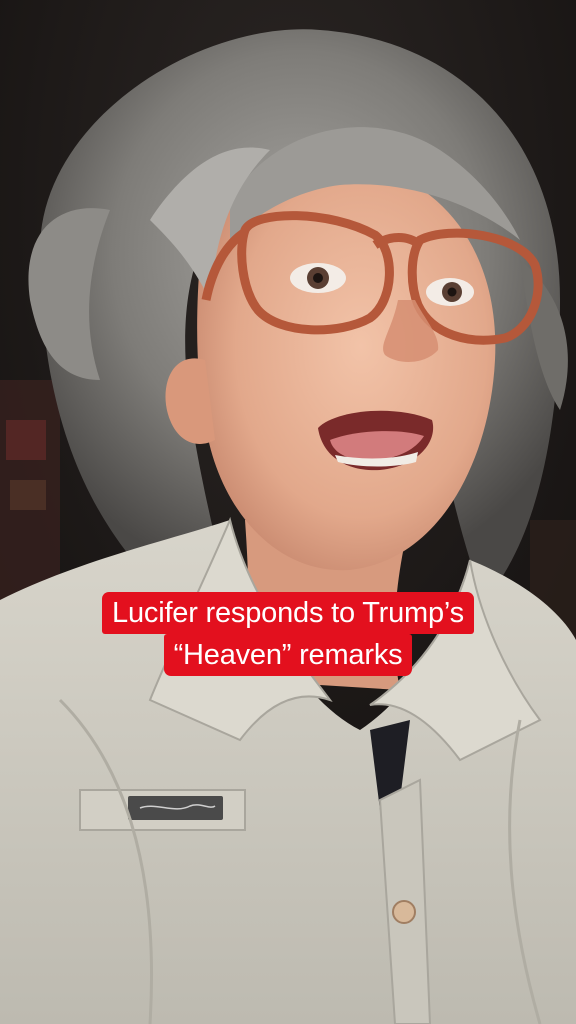  What do you see at coordinates (404, 912) in the screenshot?
I see `shirt-button` at bounding box center [404, 912].